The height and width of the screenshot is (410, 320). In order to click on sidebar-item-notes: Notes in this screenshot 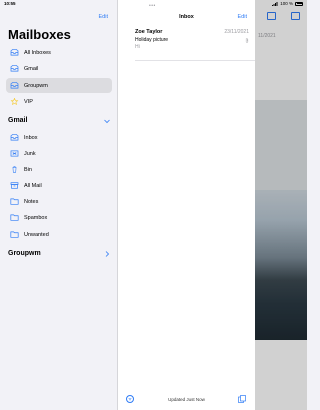, I will do `click(59, 201)`.